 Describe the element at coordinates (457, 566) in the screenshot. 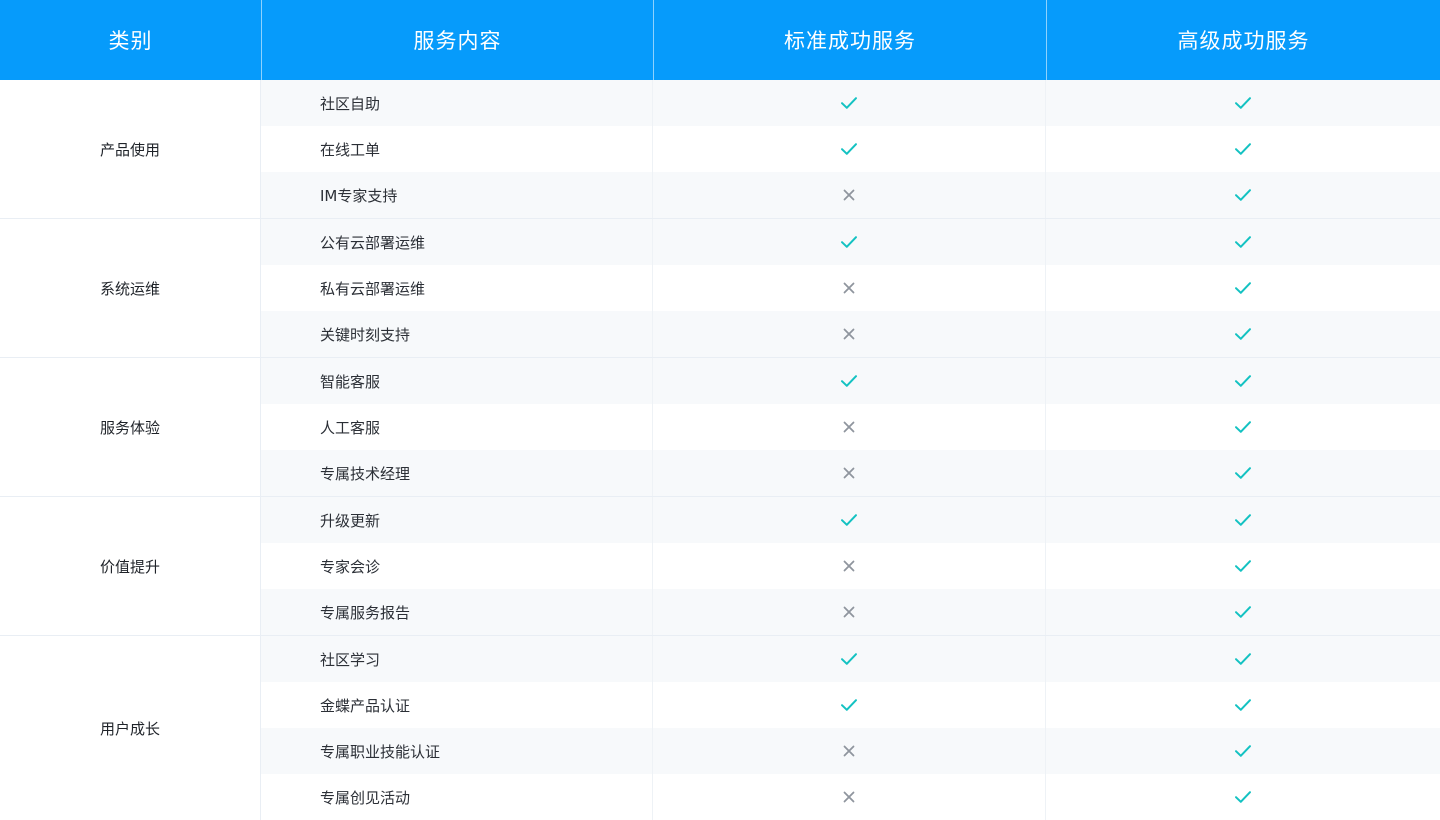

I see `service-name: 专家会诊` at that location.